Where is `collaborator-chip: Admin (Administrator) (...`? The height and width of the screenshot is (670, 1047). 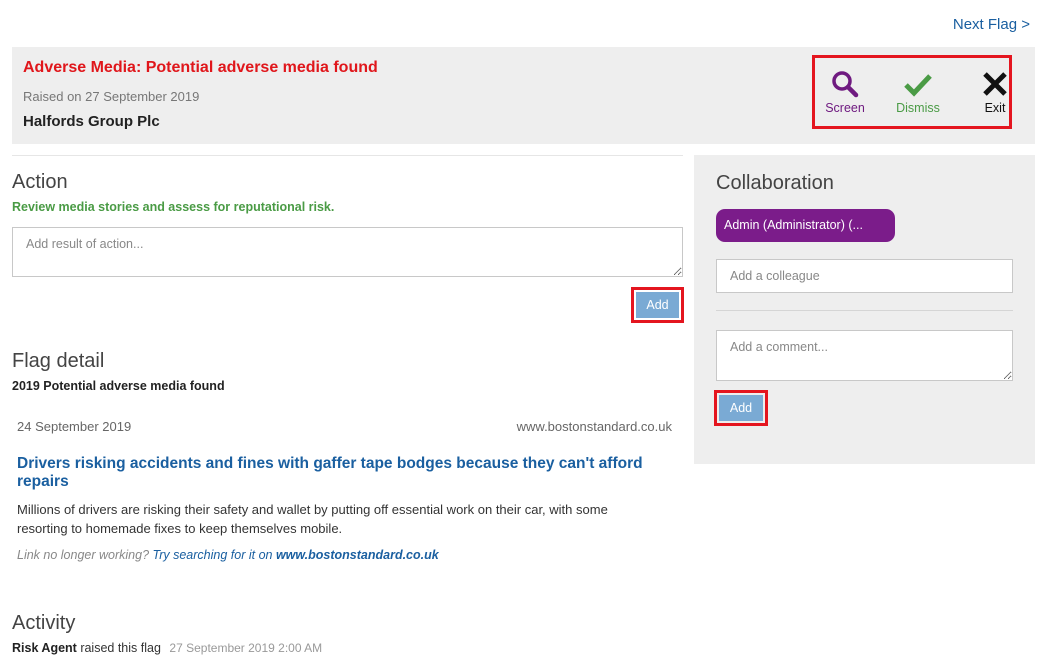
collaborator-chip: Admin (Administrator) (... is located at coordinates (805, 225).